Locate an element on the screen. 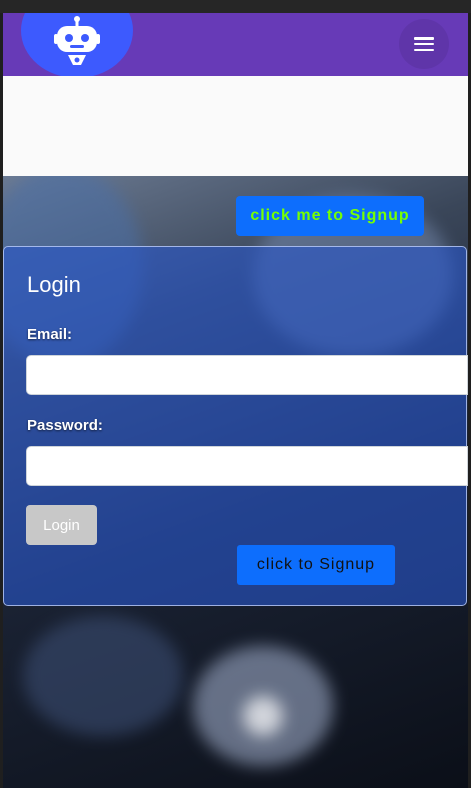 The width and height of the screenshot is (471, 788). robot-icon is located at coordinates (77, 40).